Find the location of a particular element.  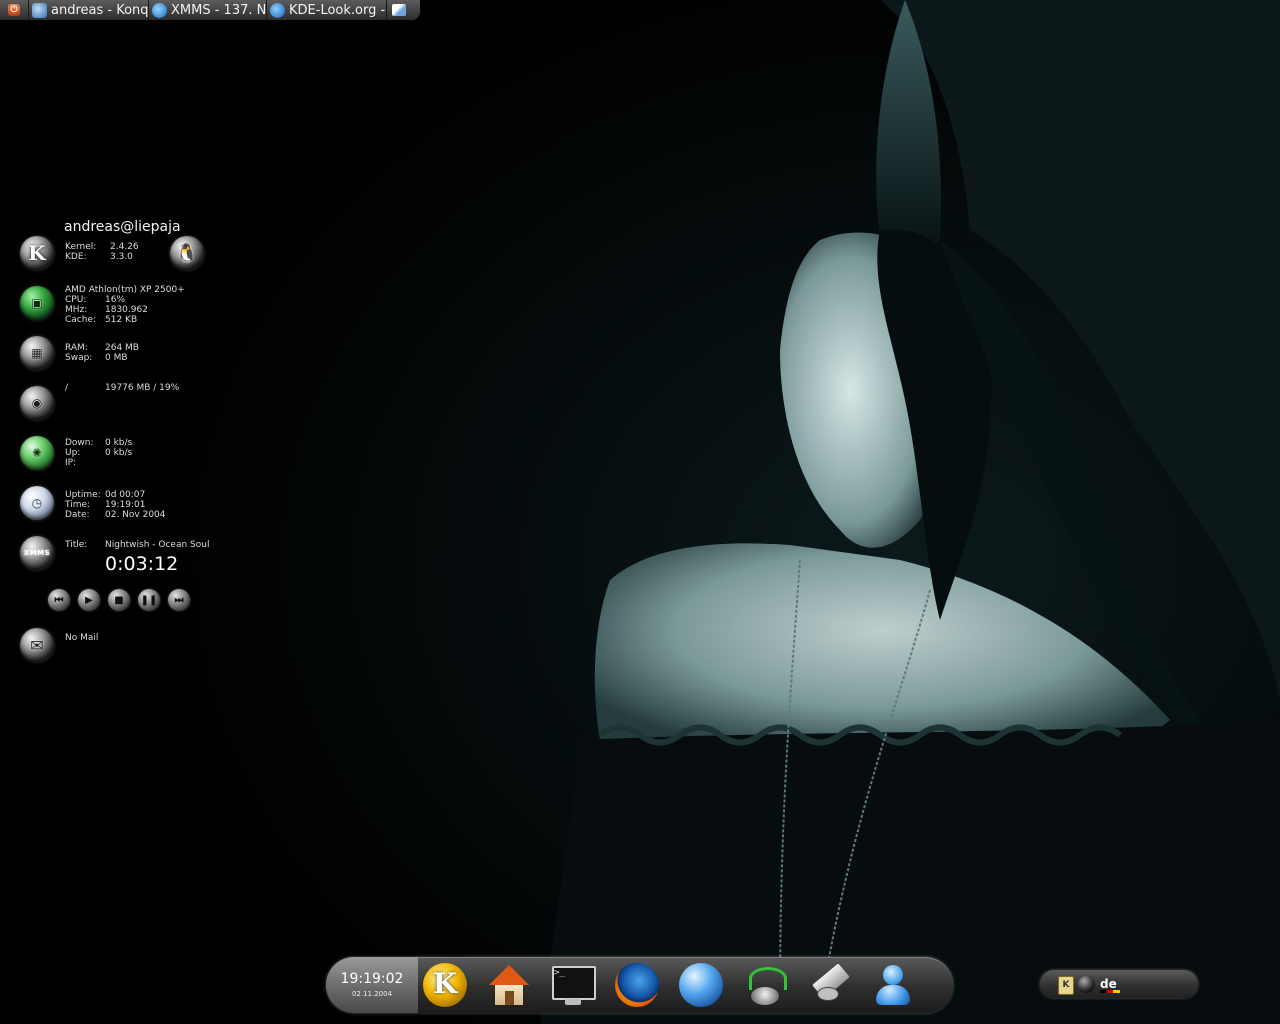

task-button-xmms: XMMS - 137. Nig is located at coordinates (208, 10).